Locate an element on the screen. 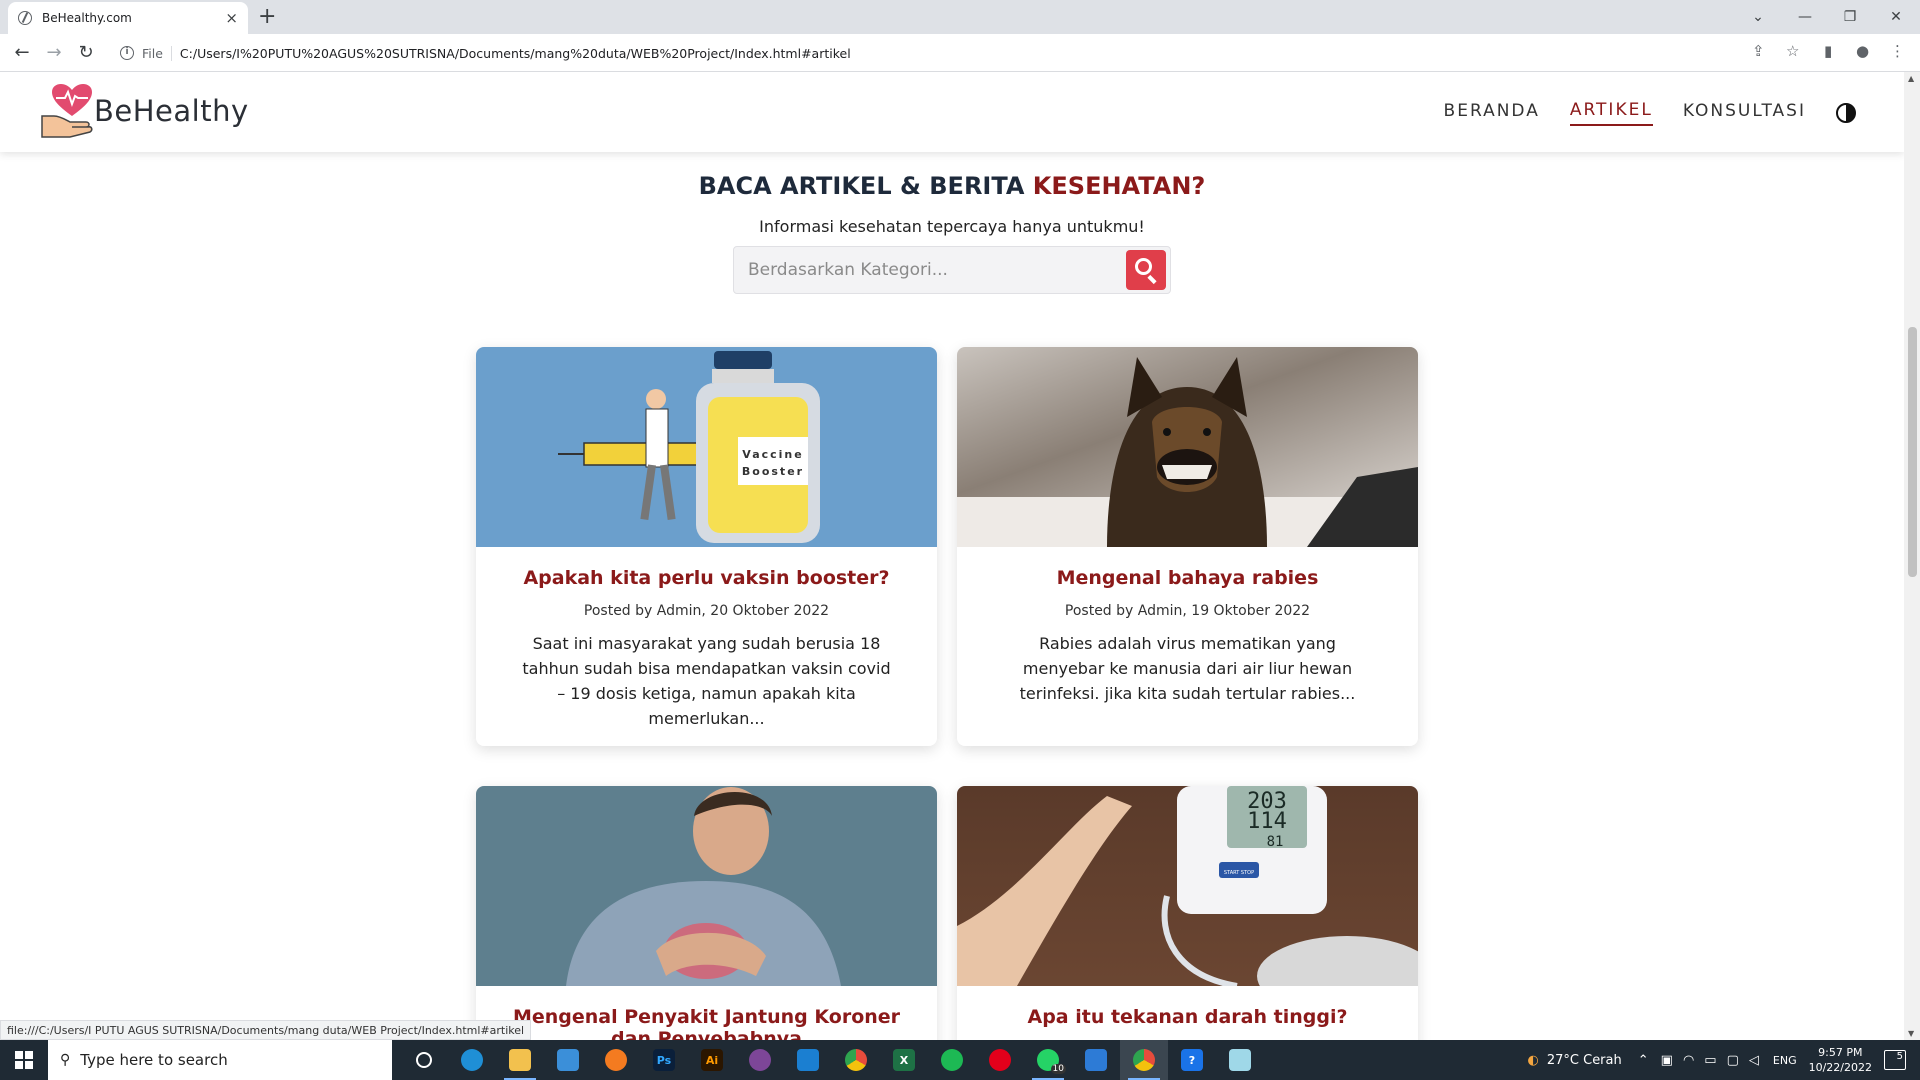 The image size is (1920, 1080). language-indicator: ENG is located at coordinates (1785, 1060).